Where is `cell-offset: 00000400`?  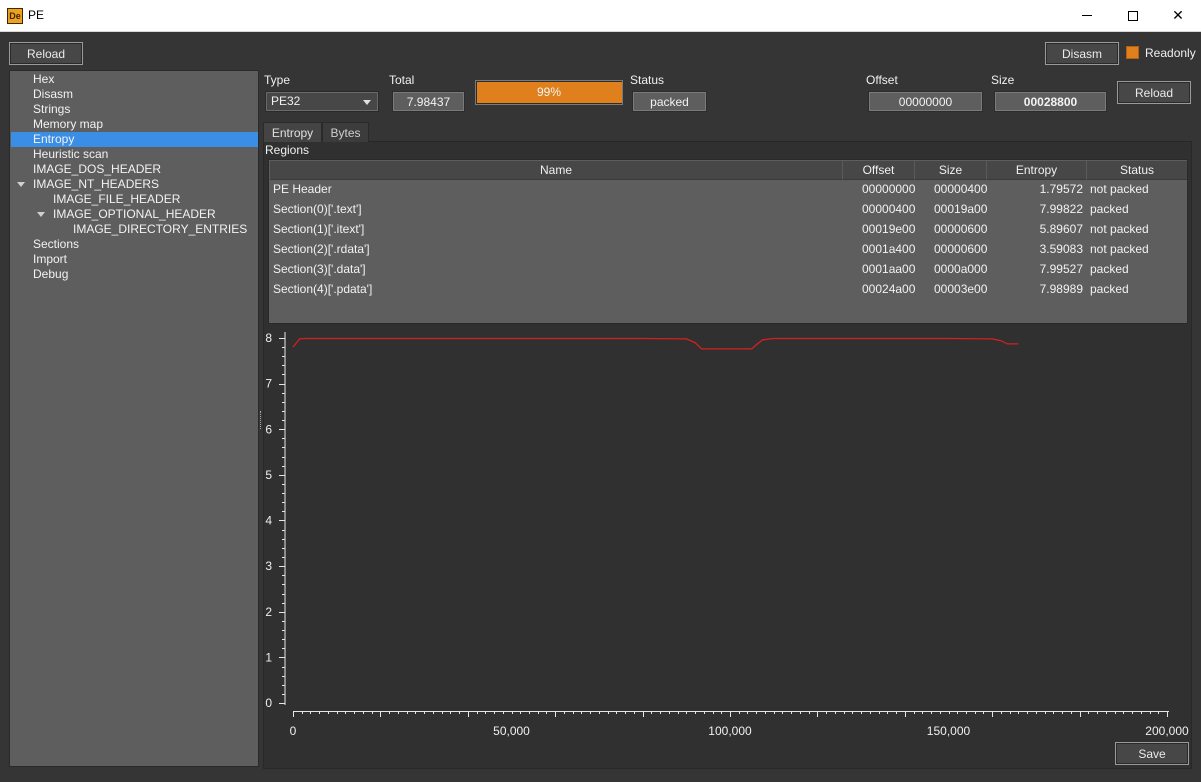
cell-offset: 00000400 is located at coordinates (889, 209).